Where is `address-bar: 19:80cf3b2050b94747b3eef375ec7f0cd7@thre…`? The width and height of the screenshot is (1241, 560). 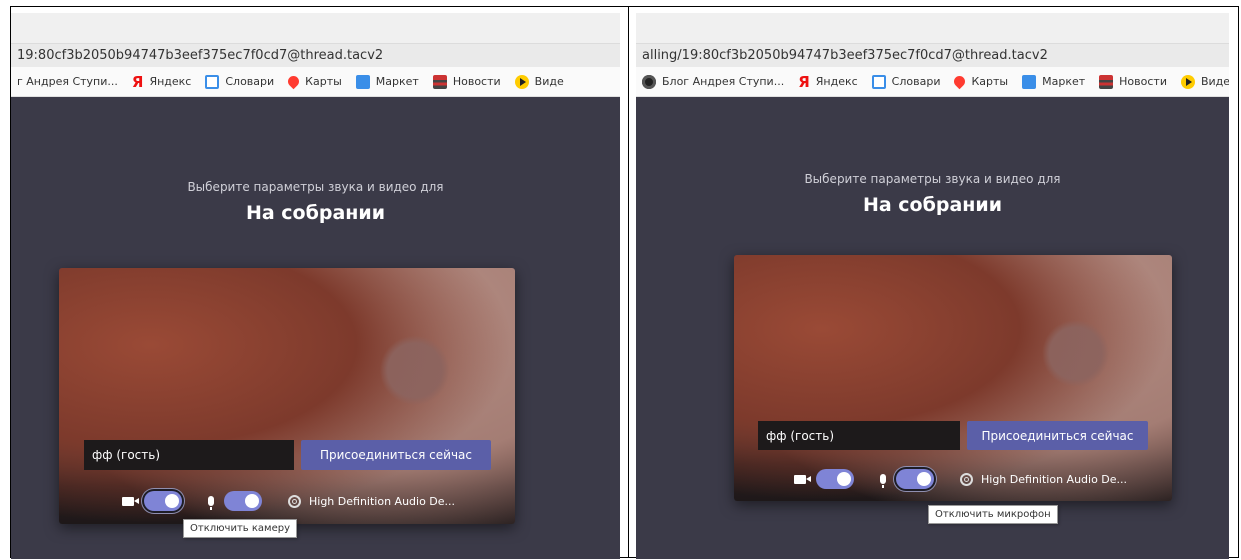 address-bar: 19:80cf3b2050b94747b3eef375ec7f0cd7@thre… is located at coordinates (315, 55).